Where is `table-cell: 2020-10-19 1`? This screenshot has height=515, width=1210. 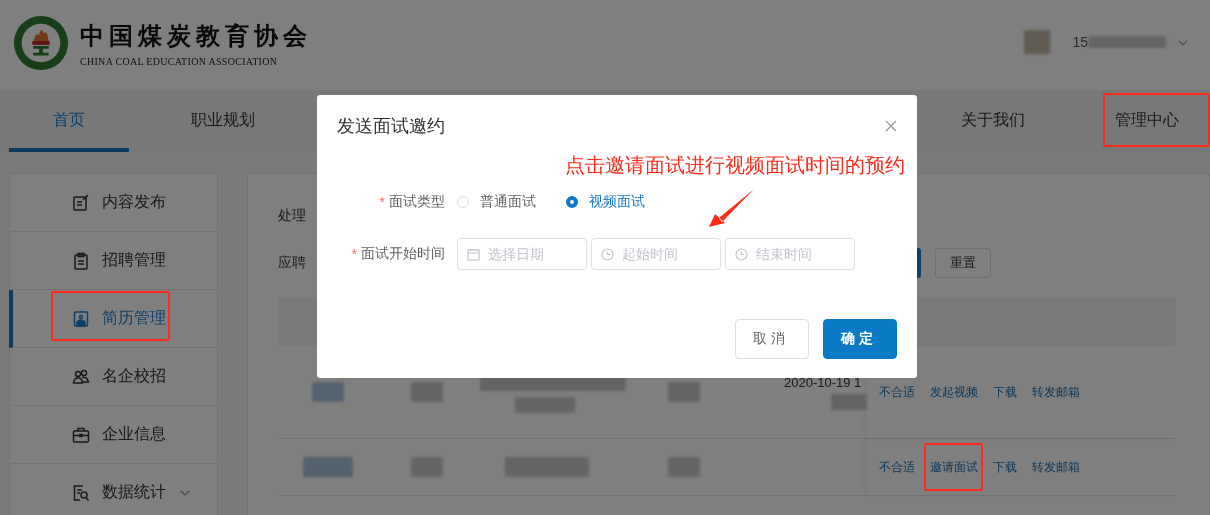
table-cell: 2020-10-19 1 is located at coordinates (822, 382).